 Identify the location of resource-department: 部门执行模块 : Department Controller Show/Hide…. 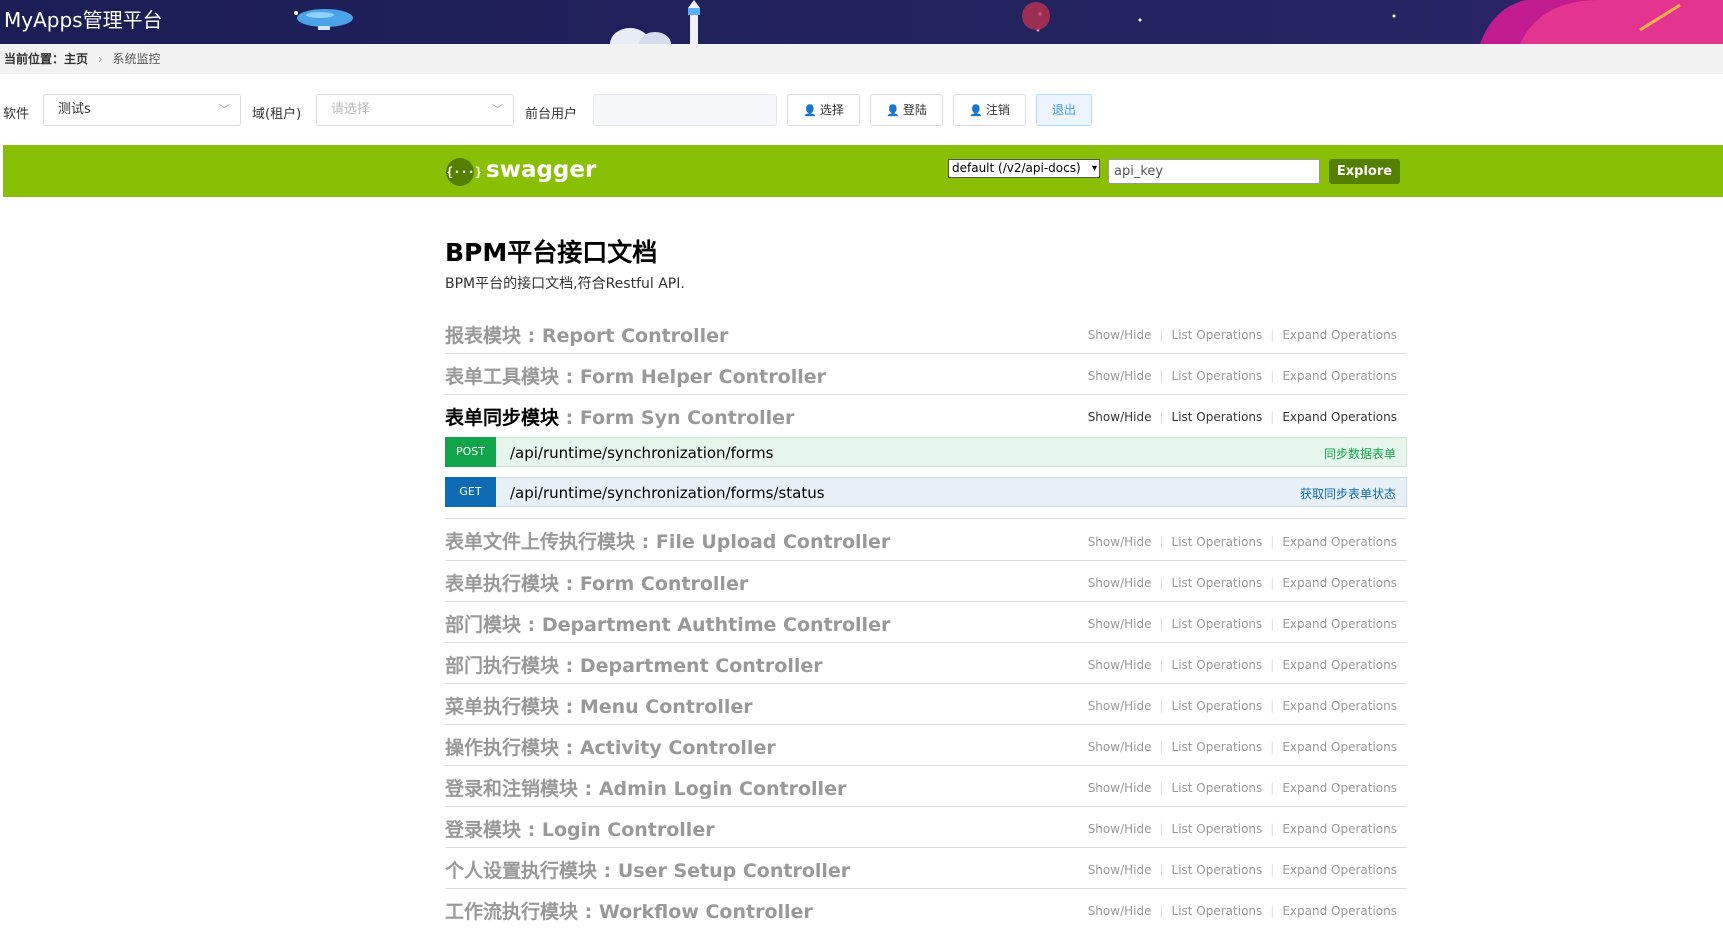
(926, 663).